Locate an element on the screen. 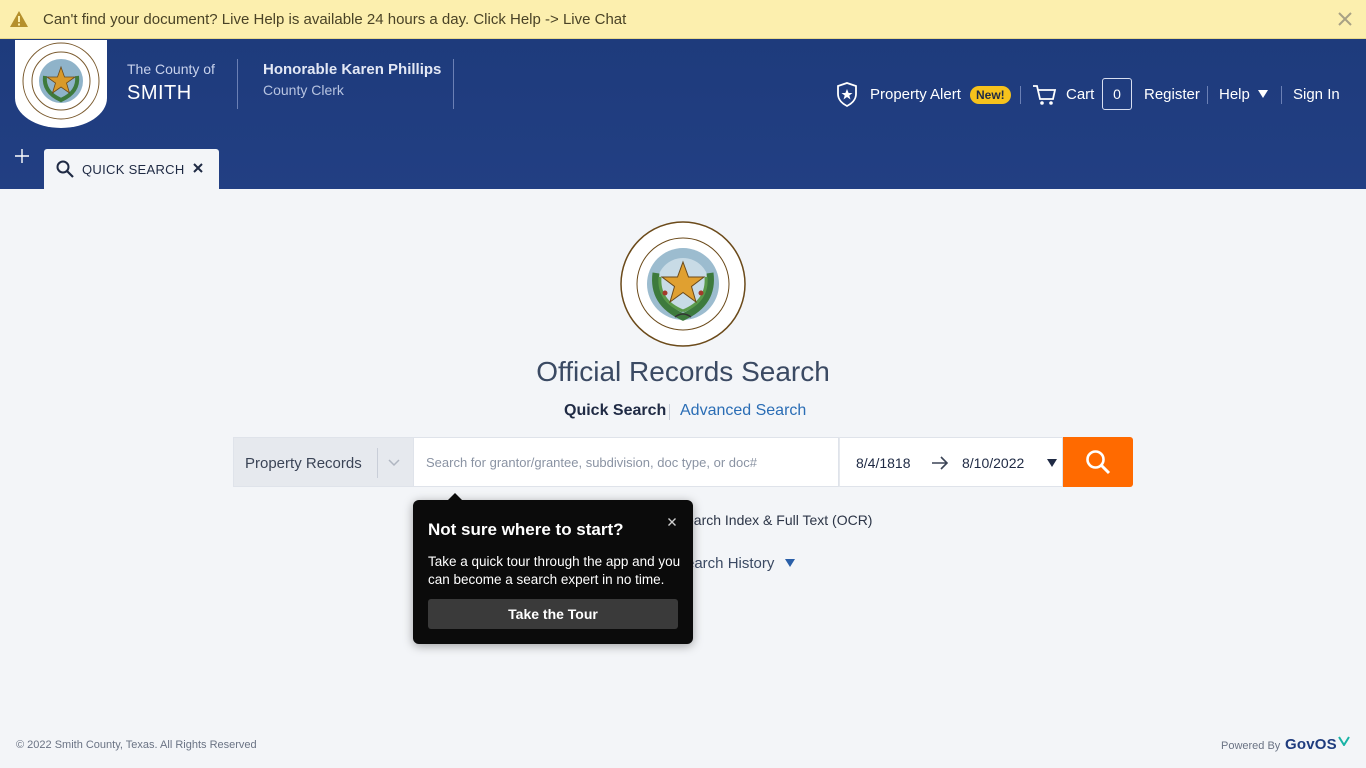 Image resolution: width=1366 pixels, height=768 pixels. shield-star-icon is located at coordinates (847, 94).